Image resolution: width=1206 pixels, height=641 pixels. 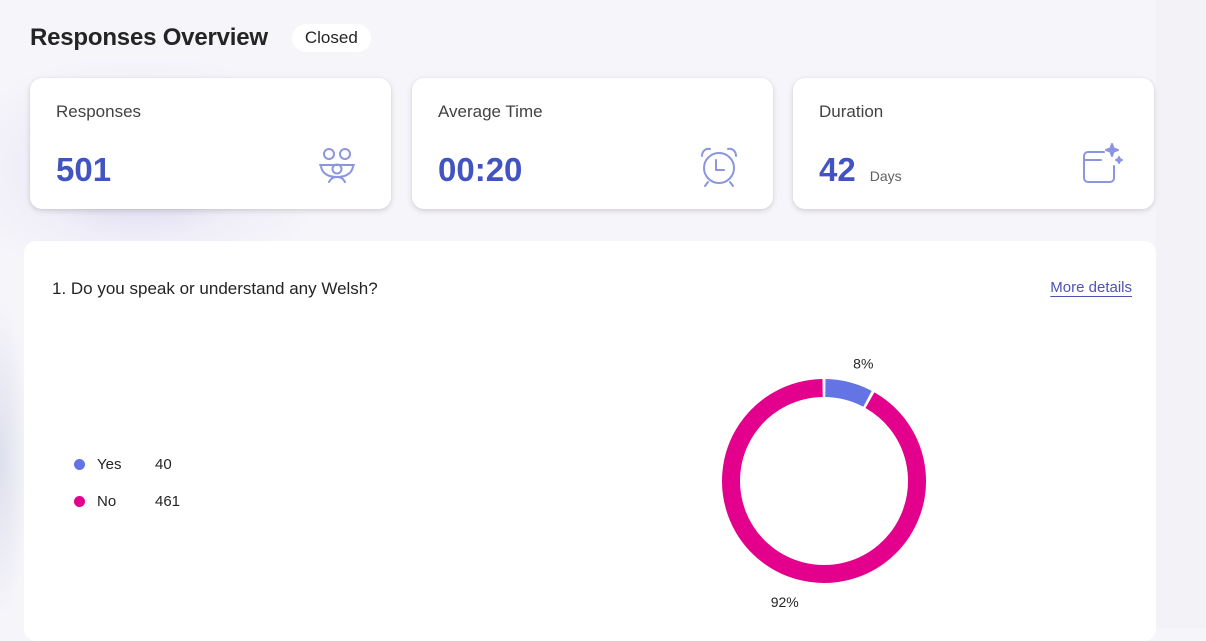 What do you see at coordinates (973, 143) in the screenshot?
I see `duration-card: Duration 42 Days` at bounding box center [973, 143].